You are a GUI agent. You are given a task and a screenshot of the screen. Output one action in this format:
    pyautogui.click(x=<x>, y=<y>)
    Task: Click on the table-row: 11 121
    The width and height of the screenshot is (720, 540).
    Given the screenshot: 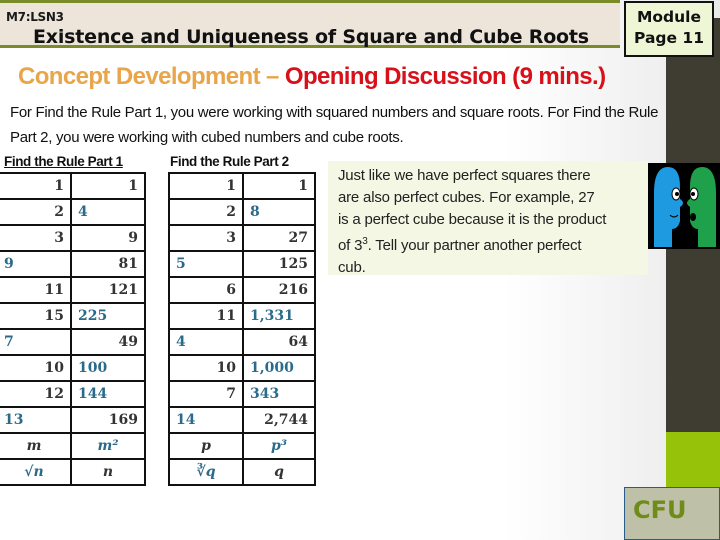 What is the action you would take?
    pyautogui.click(x=73, y=290)
    